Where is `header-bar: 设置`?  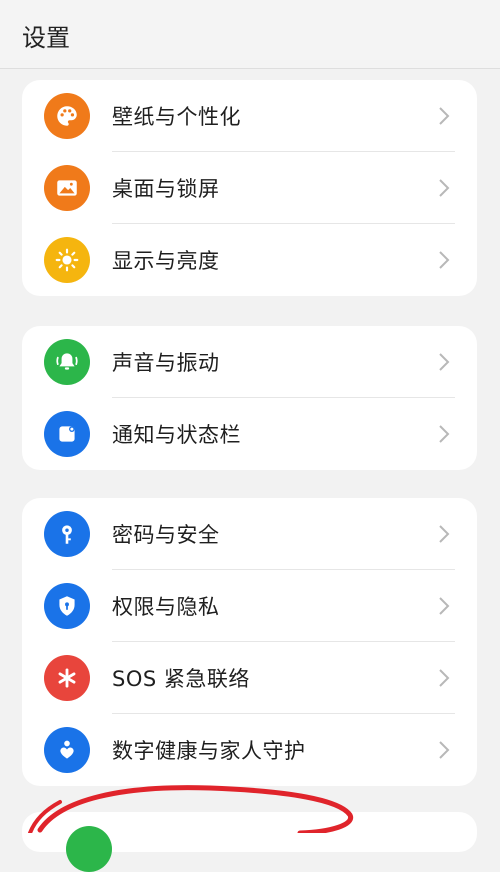 header-bar: 设置 is located at coordinates (250, 34).